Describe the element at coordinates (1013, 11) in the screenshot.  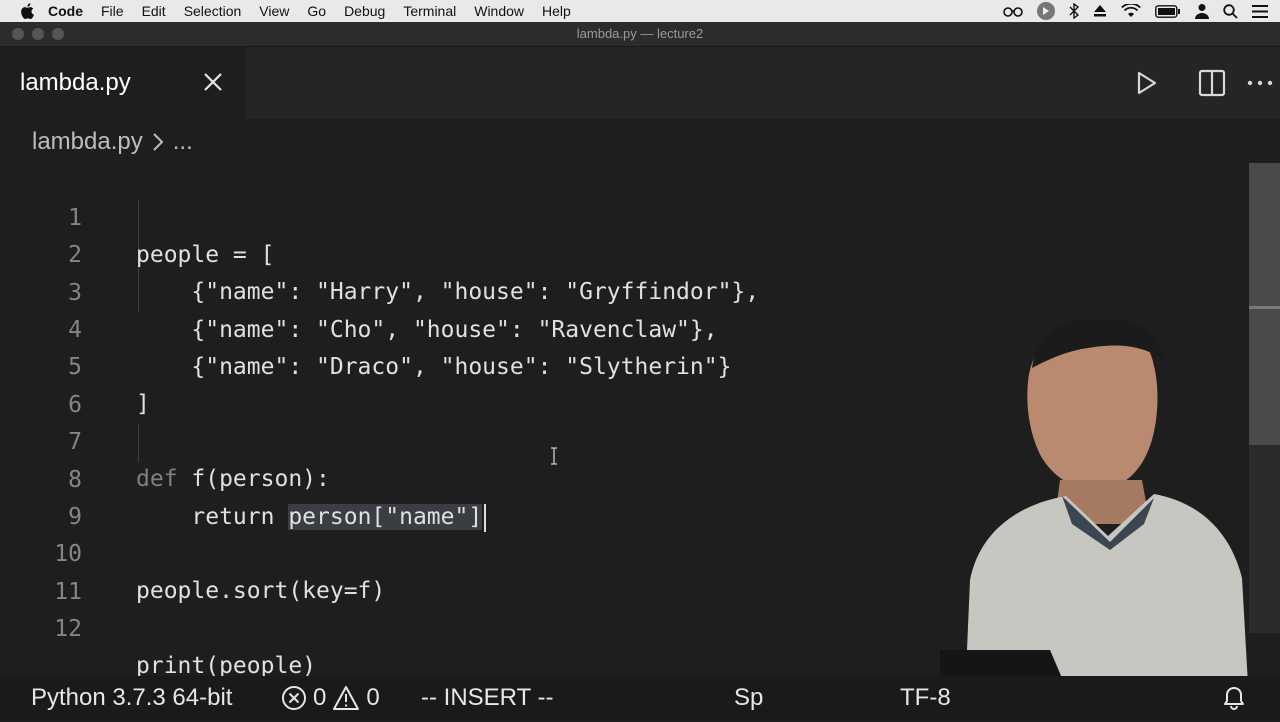
I see `glasses-icon` at that location.